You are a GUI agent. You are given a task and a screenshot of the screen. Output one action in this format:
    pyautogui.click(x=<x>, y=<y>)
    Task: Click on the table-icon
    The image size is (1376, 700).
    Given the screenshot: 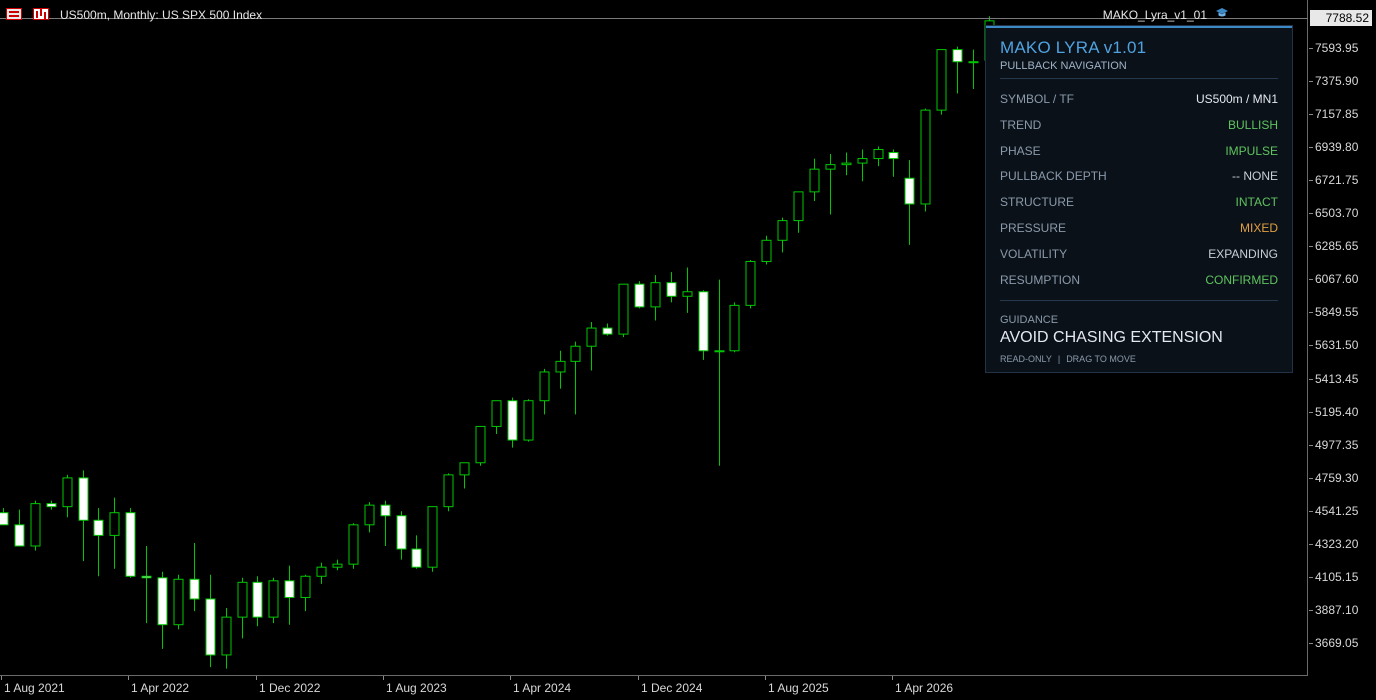 What is the action you would take?
    pyautogui.click(x=14, y=14)
    